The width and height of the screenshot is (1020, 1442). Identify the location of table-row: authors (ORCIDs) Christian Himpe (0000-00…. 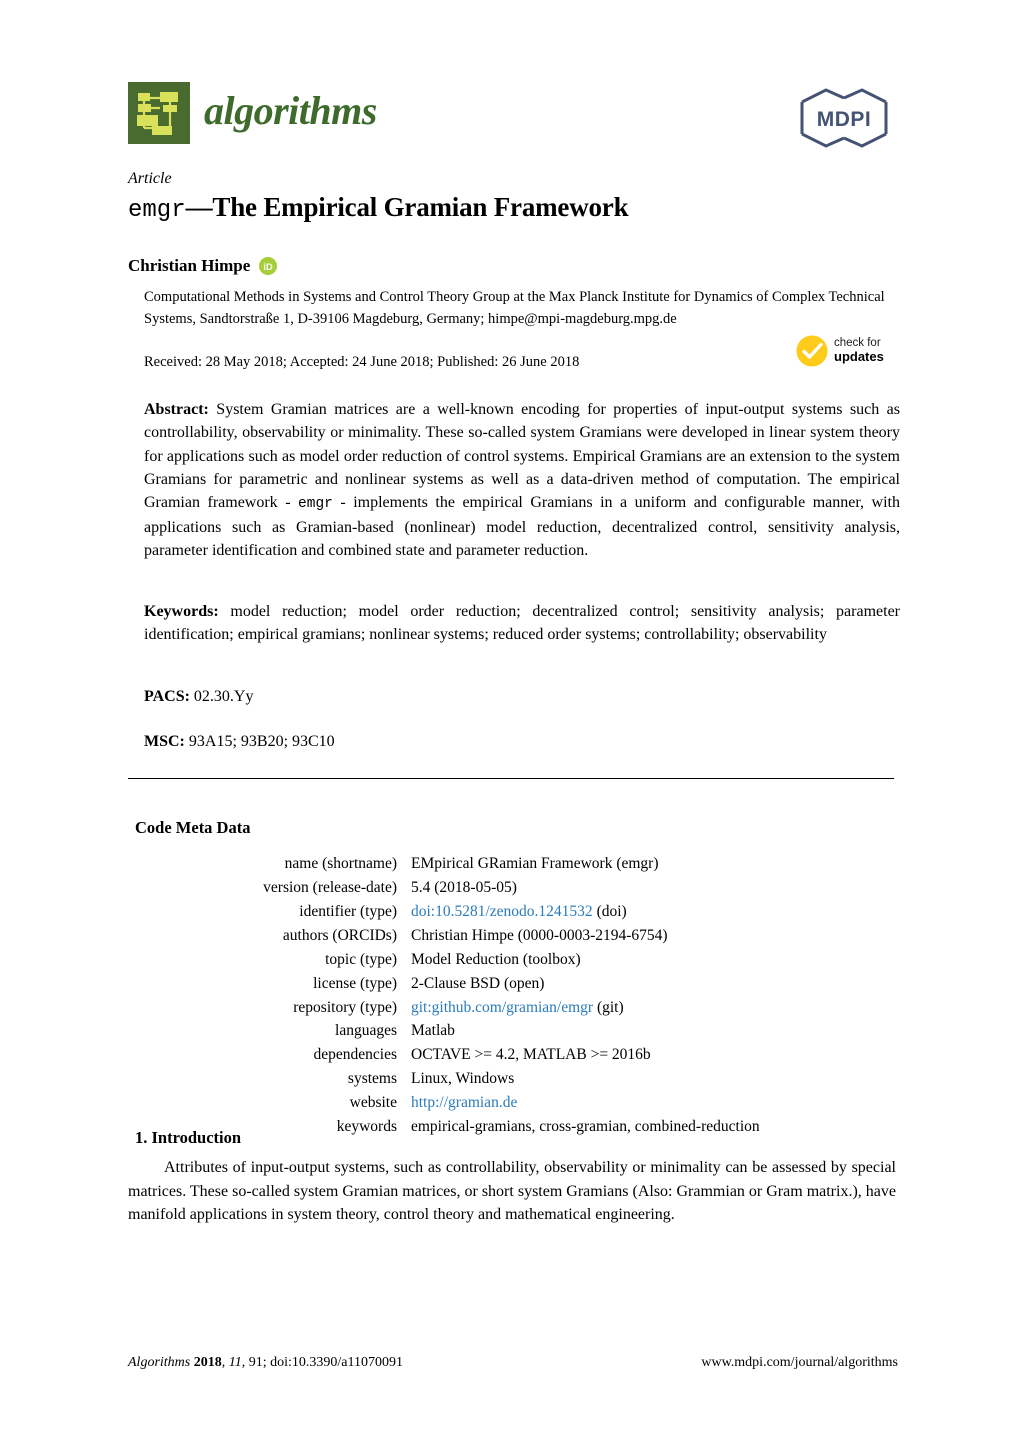
(515, 936).